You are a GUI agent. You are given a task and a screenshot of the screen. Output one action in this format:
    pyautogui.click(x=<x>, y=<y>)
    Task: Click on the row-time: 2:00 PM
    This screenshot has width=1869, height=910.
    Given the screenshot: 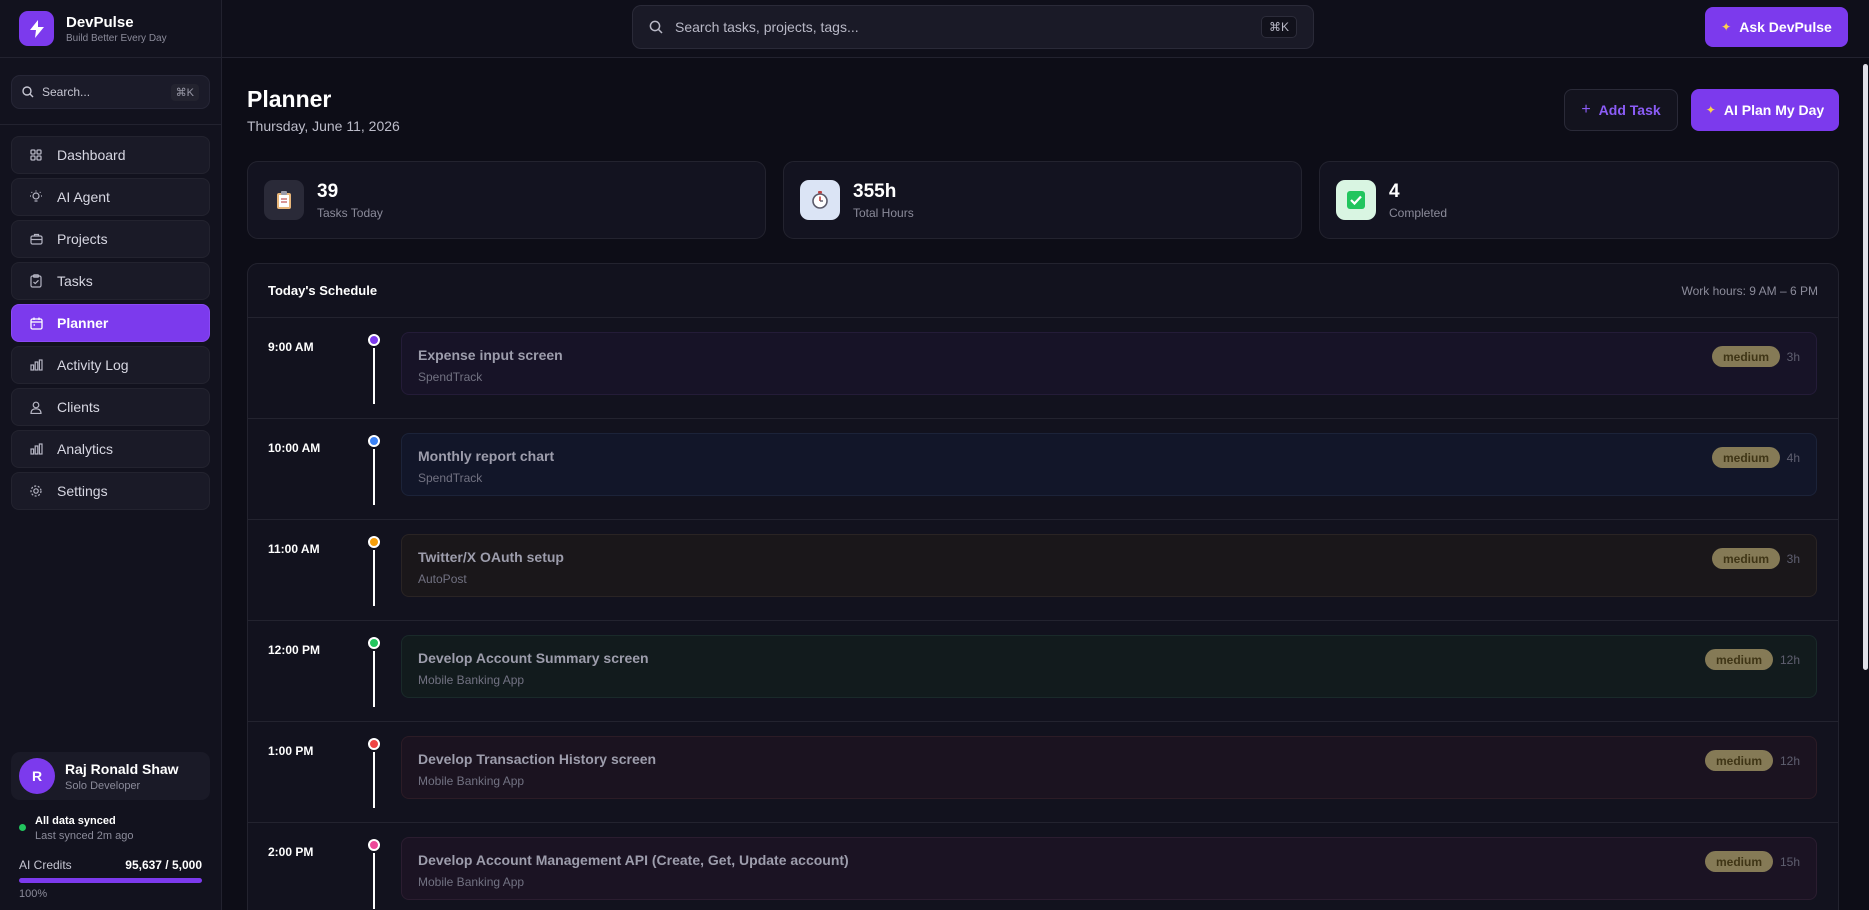 What is the action you would take?
    pyautogui.click(x=291, y=852)
    